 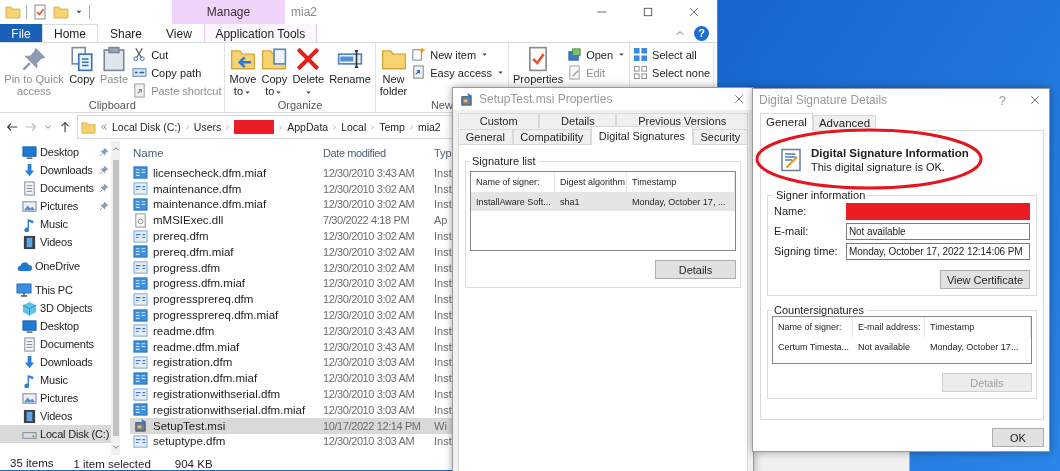 I want to click on ribbon-button: Properties, so click(x=538, y=65).